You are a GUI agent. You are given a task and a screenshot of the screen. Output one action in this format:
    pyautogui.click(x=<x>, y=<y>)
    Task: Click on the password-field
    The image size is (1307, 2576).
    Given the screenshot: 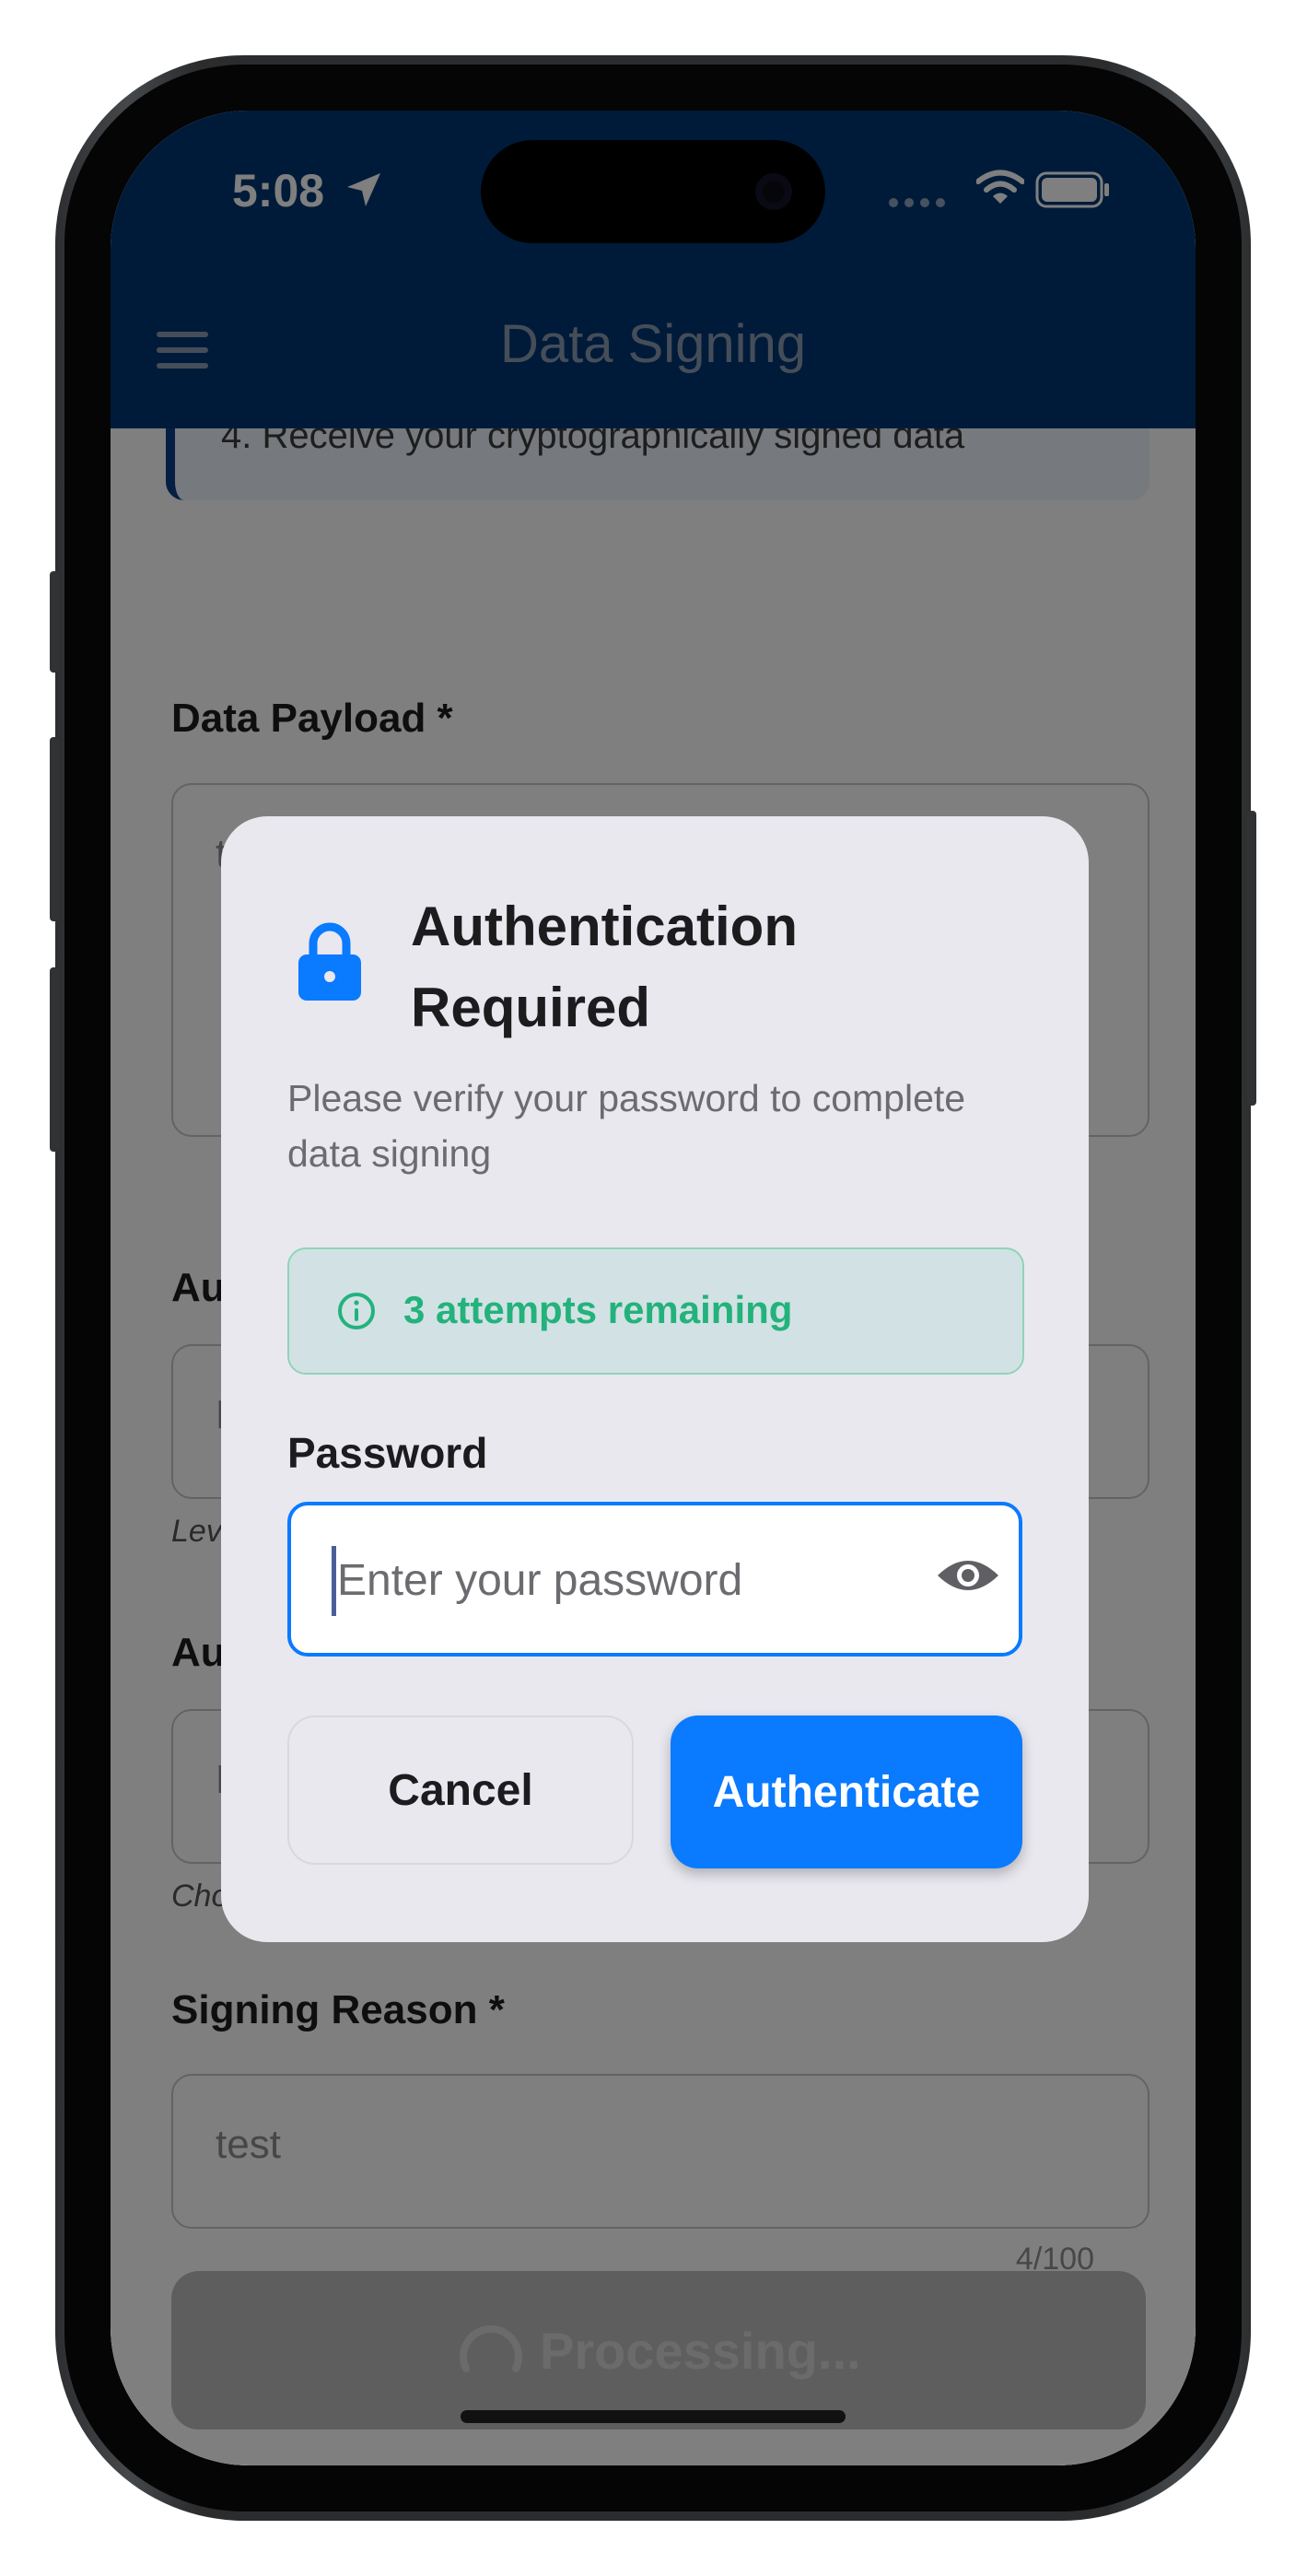 What is the action you would take?
    pyautogui.click(x=654, y=1579)
    